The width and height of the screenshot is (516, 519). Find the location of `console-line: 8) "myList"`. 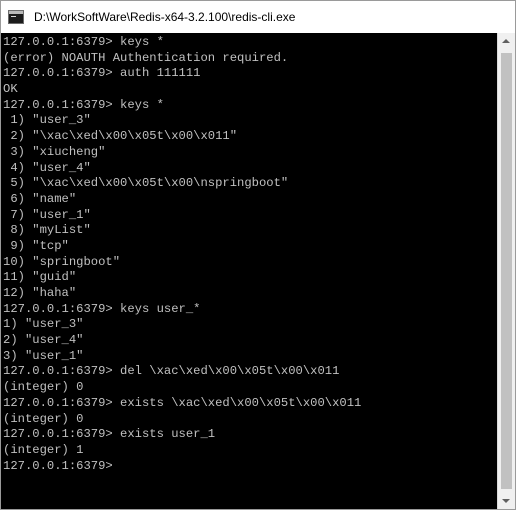

console-line: 8) "myList" is located at coordinates (47, 230).